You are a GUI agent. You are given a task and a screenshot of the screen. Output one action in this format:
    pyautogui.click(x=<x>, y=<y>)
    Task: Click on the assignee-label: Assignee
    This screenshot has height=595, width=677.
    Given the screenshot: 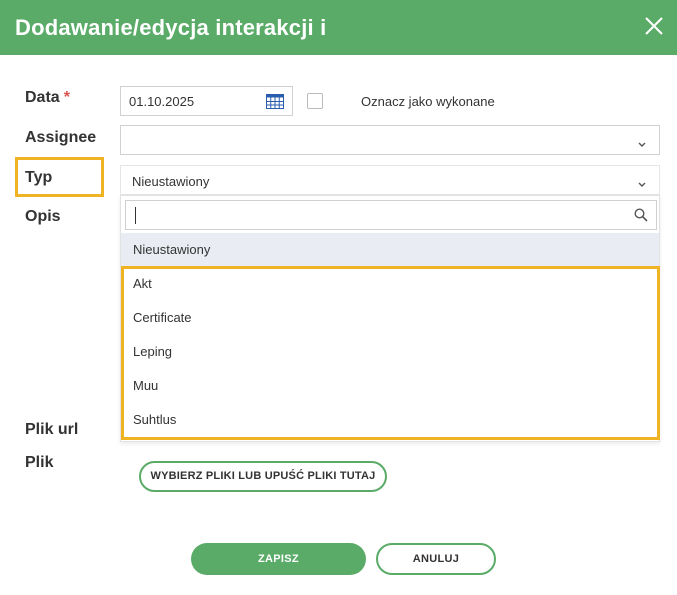 What is the action you would take?
    pyautogui.click(x=61, y=137)
    